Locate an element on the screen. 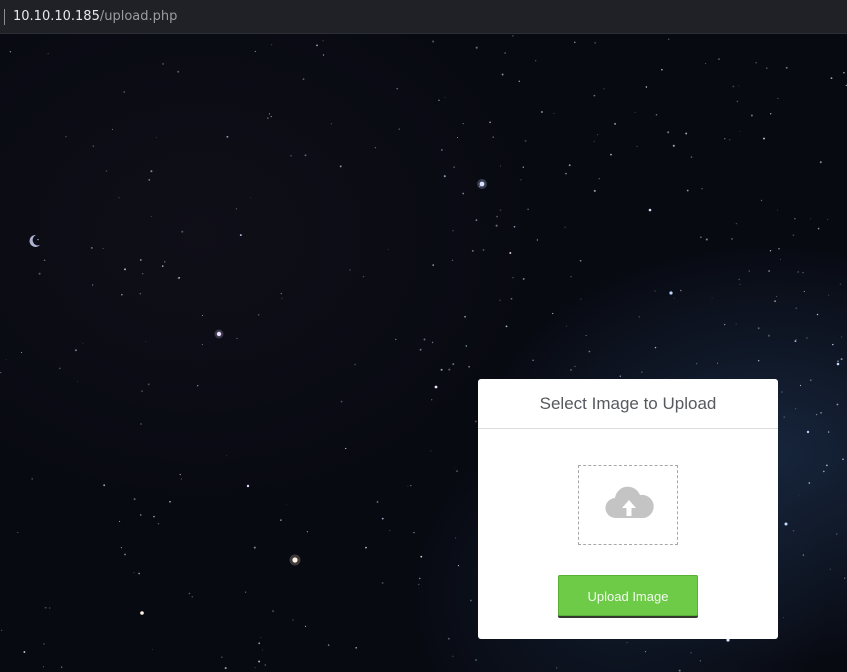  upload-image-button: Upload Image is located at coordinates (628, 595).